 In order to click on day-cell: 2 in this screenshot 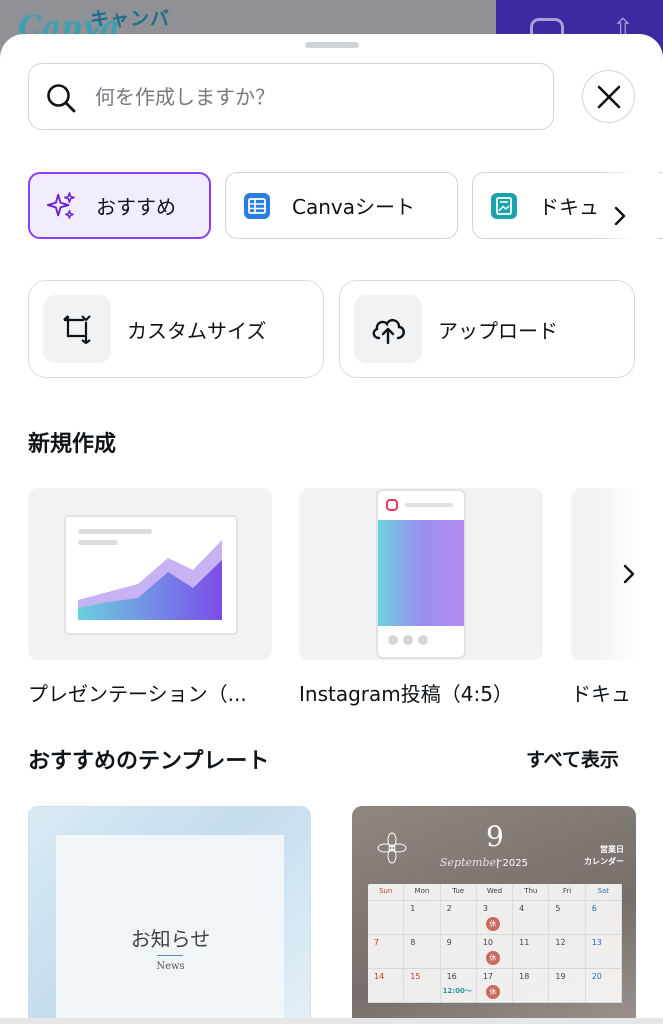, I will do `click(459, 917)`.